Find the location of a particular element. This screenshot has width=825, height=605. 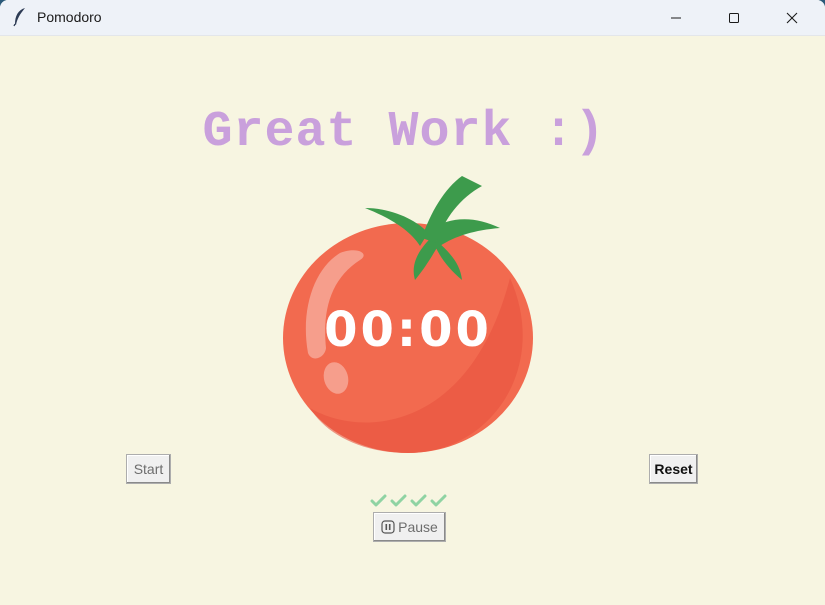

pause-button: Pause is located at coordinates (409, 527).